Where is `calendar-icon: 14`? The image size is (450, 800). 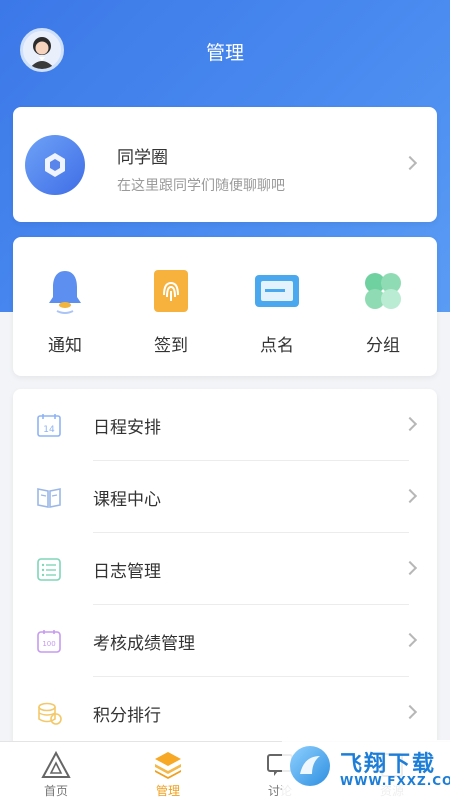
calendar-icon: 14 is located at coordinates (49, 425).